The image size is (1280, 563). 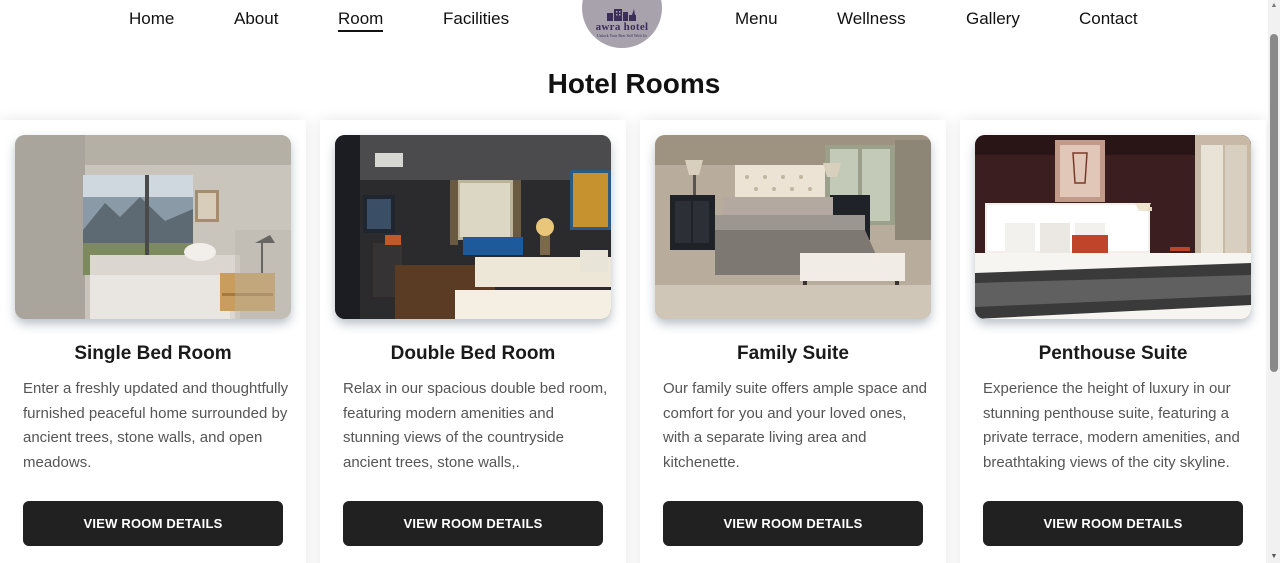 I want to click on room-title: Double Bed Room, so click(x=473, y=353).